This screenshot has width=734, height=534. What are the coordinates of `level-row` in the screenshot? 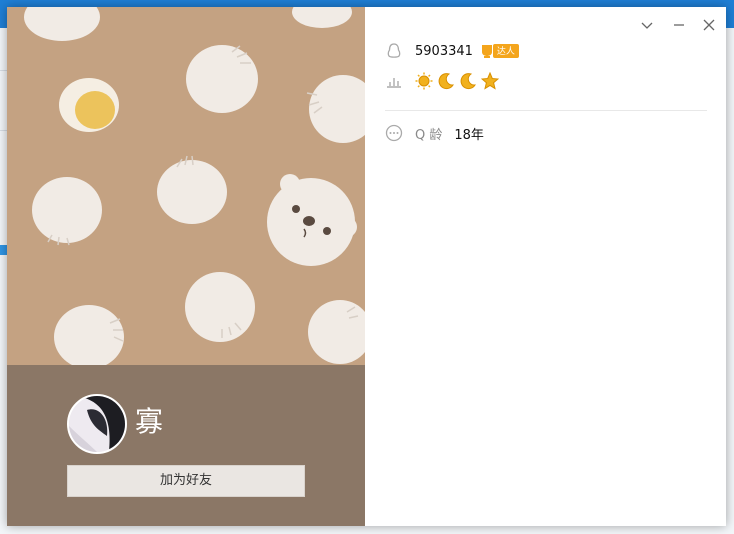 It's located at (442, 81).